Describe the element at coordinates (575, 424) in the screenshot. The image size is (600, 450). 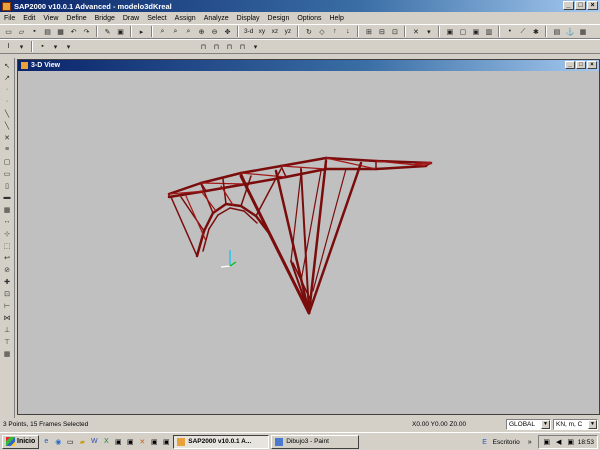
I see `units-select: KN, m, C ▼` at that location.